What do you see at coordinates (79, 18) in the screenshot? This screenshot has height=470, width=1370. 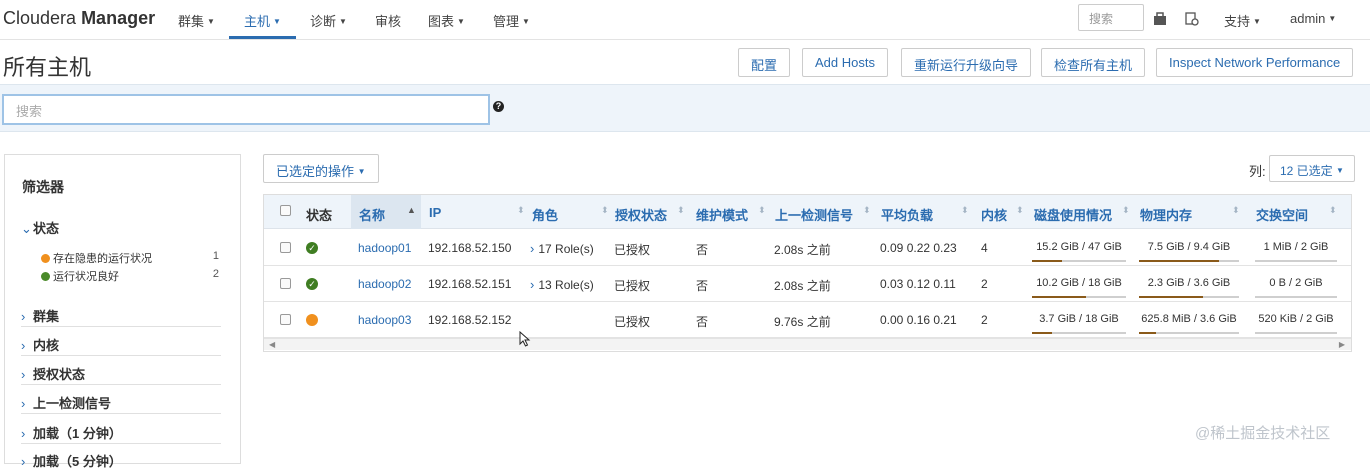 I see `cloudera-manager-logo: Cloudera Manager` at bounding box center [79, 18].